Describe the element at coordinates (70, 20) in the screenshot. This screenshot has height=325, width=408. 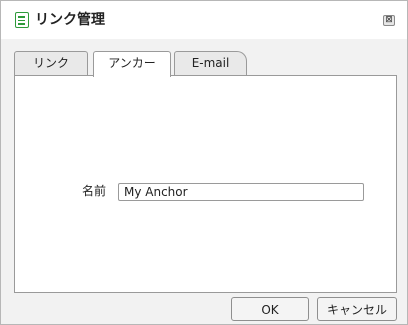
I see `dialog-title: リンク管理` at that location.